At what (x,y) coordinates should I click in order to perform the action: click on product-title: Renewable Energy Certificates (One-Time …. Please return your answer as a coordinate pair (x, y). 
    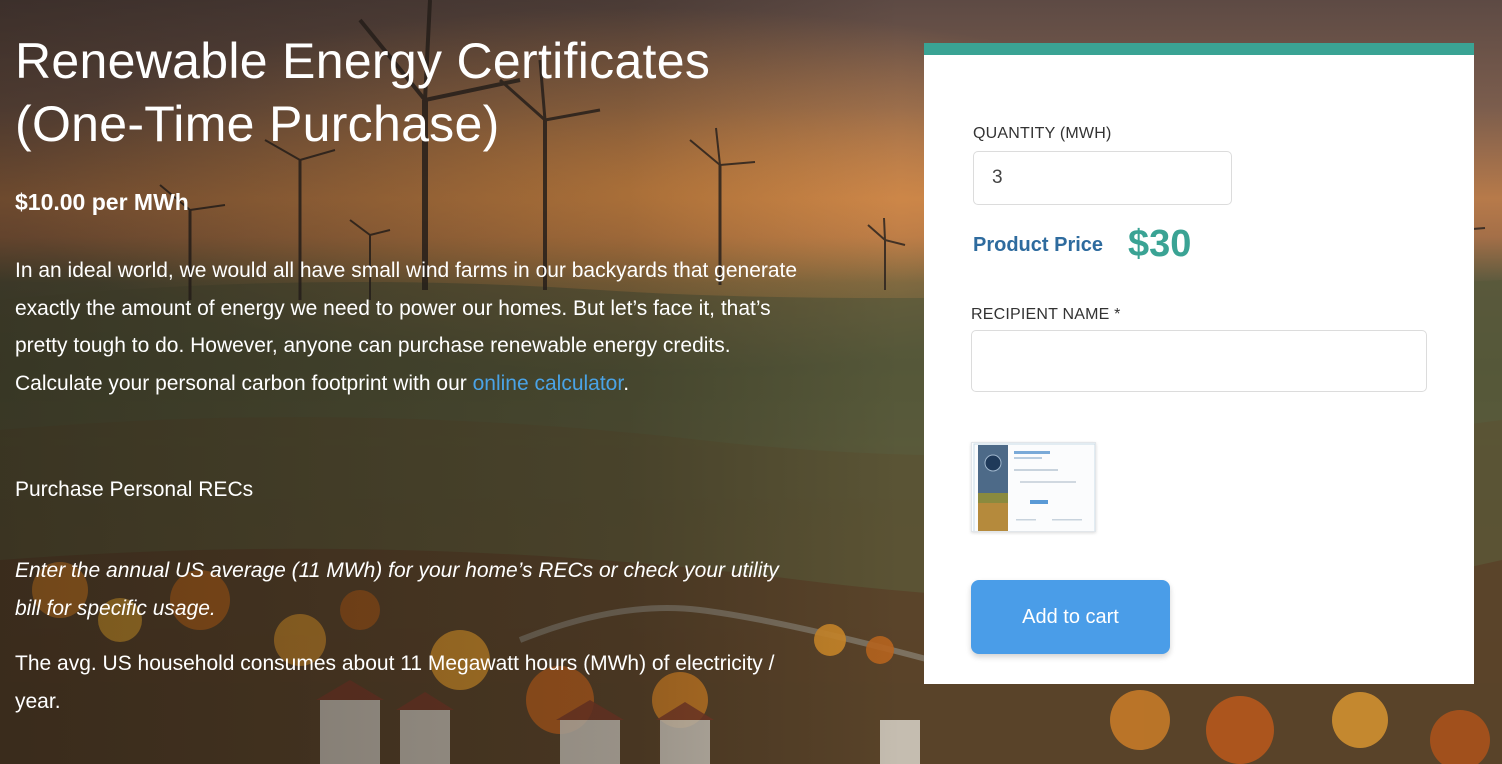
    Looking at the image, I should click on (363, 92).